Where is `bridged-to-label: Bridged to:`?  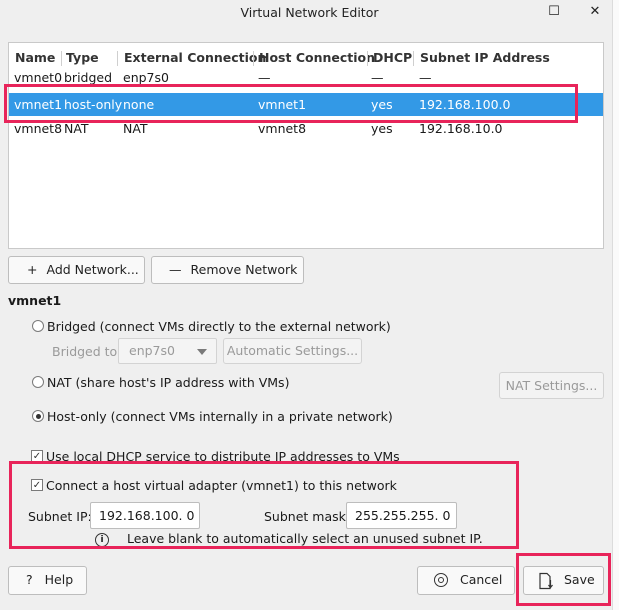
bridged-to-label: Bridged to: is located at coordinates (87, 351).